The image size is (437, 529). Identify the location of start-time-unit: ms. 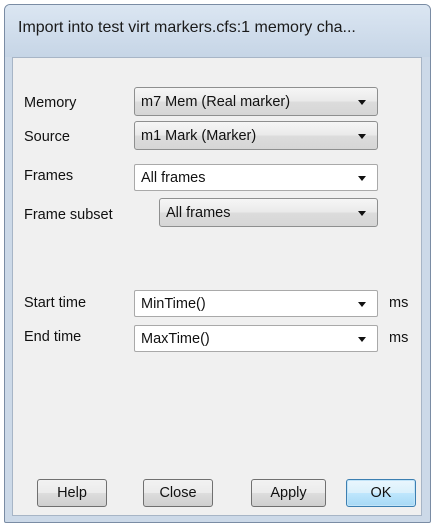
(399, 303).